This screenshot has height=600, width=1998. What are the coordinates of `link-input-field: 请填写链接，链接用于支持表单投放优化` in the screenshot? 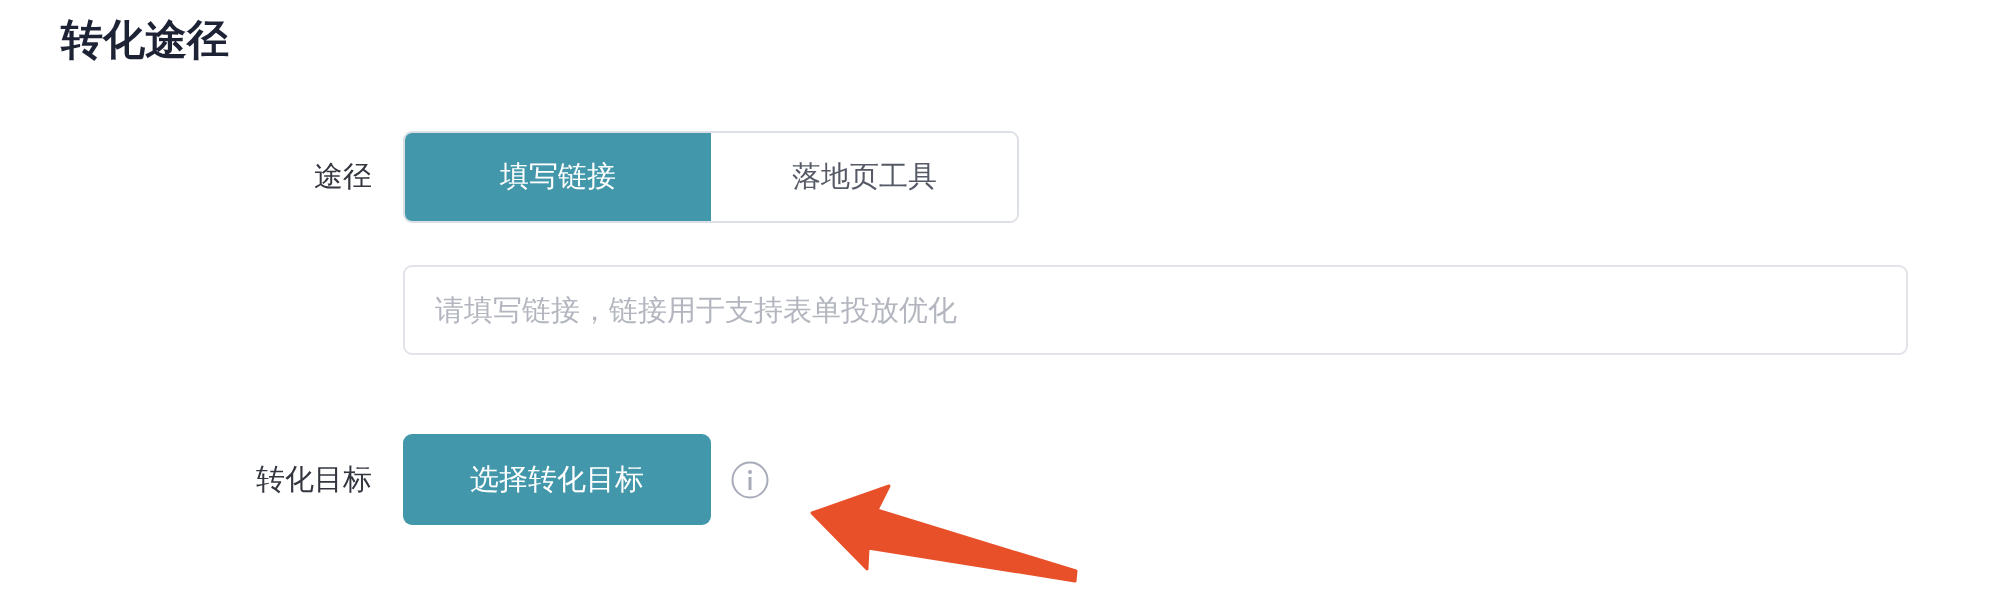 It's located at (1155, 310).